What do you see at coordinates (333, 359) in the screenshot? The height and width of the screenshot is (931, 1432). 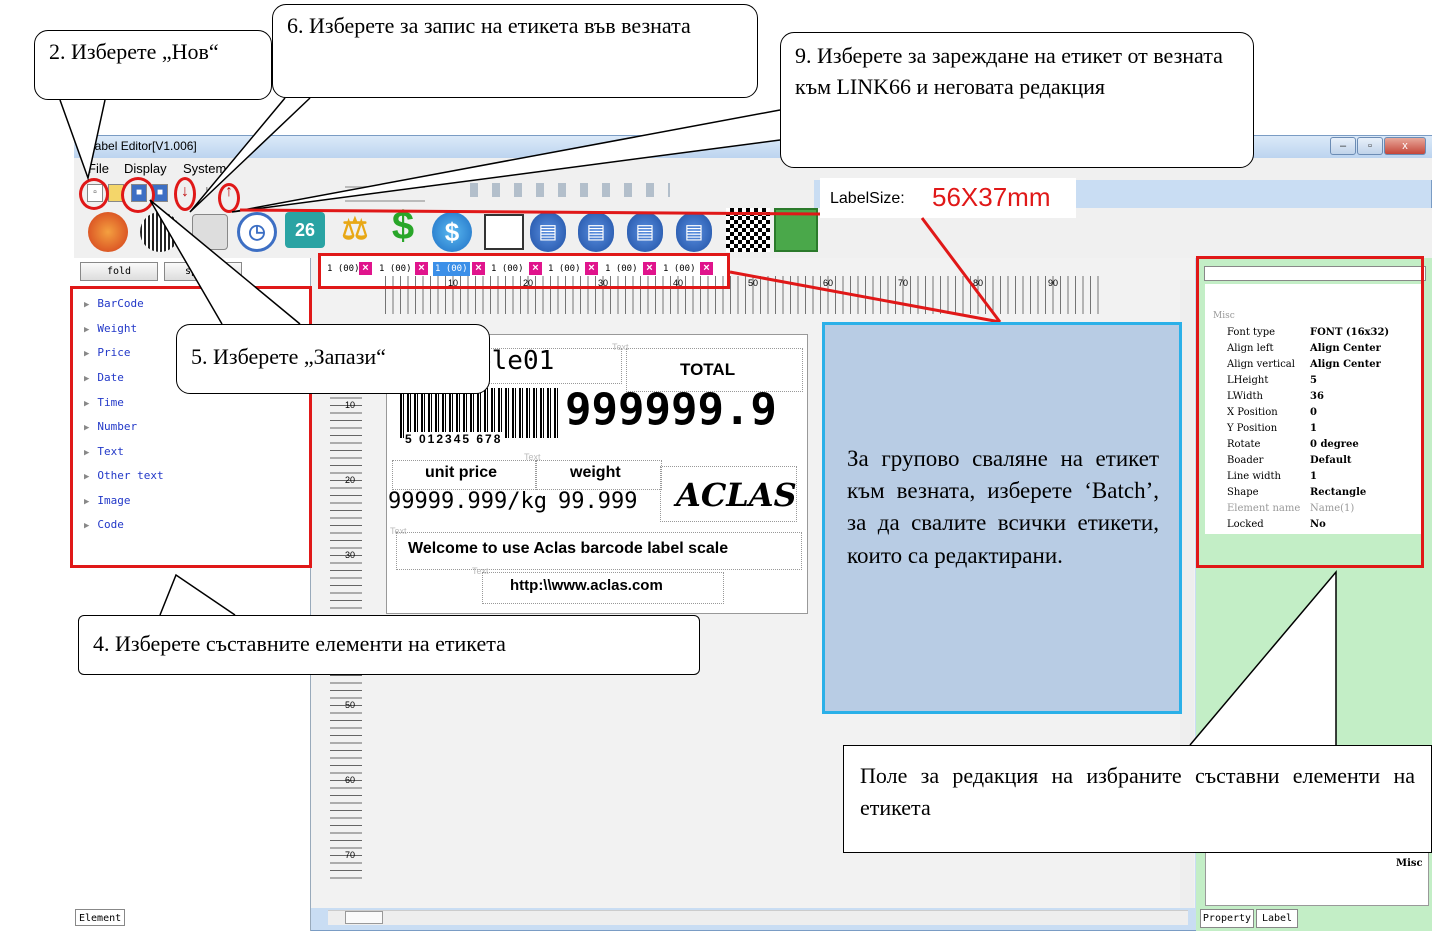 I see `callout-save: 5. Изберете „Запази“` at bounding box center [333, 359].